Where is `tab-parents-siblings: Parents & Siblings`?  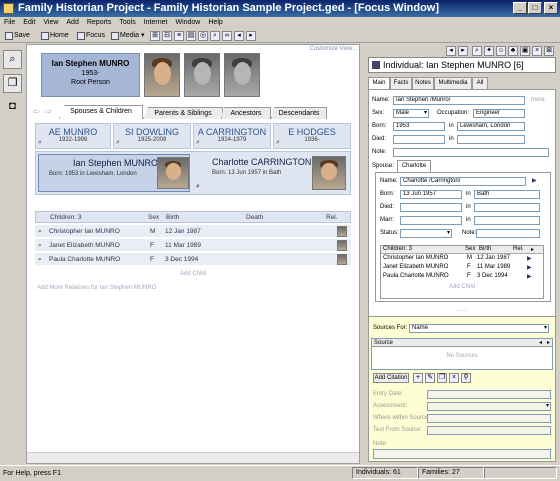 tab-parents-siblings: Parents & Siblings is located at coordinates (183, 113).